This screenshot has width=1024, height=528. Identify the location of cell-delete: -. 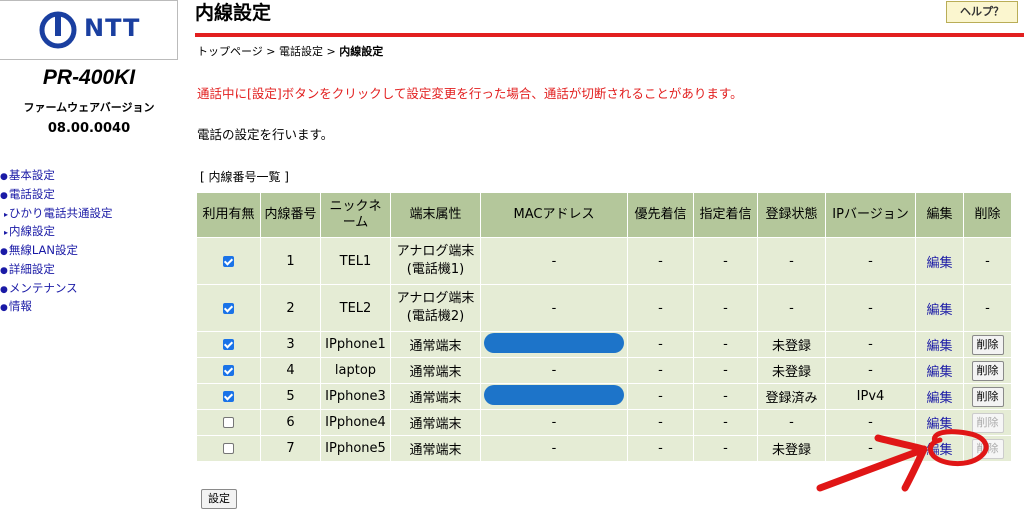
(987, 261).